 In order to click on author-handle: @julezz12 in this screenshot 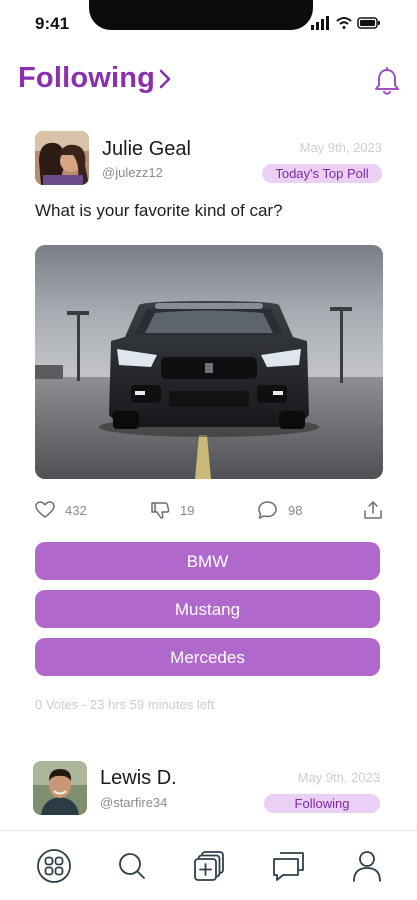, I will do `click(132, 172)`.